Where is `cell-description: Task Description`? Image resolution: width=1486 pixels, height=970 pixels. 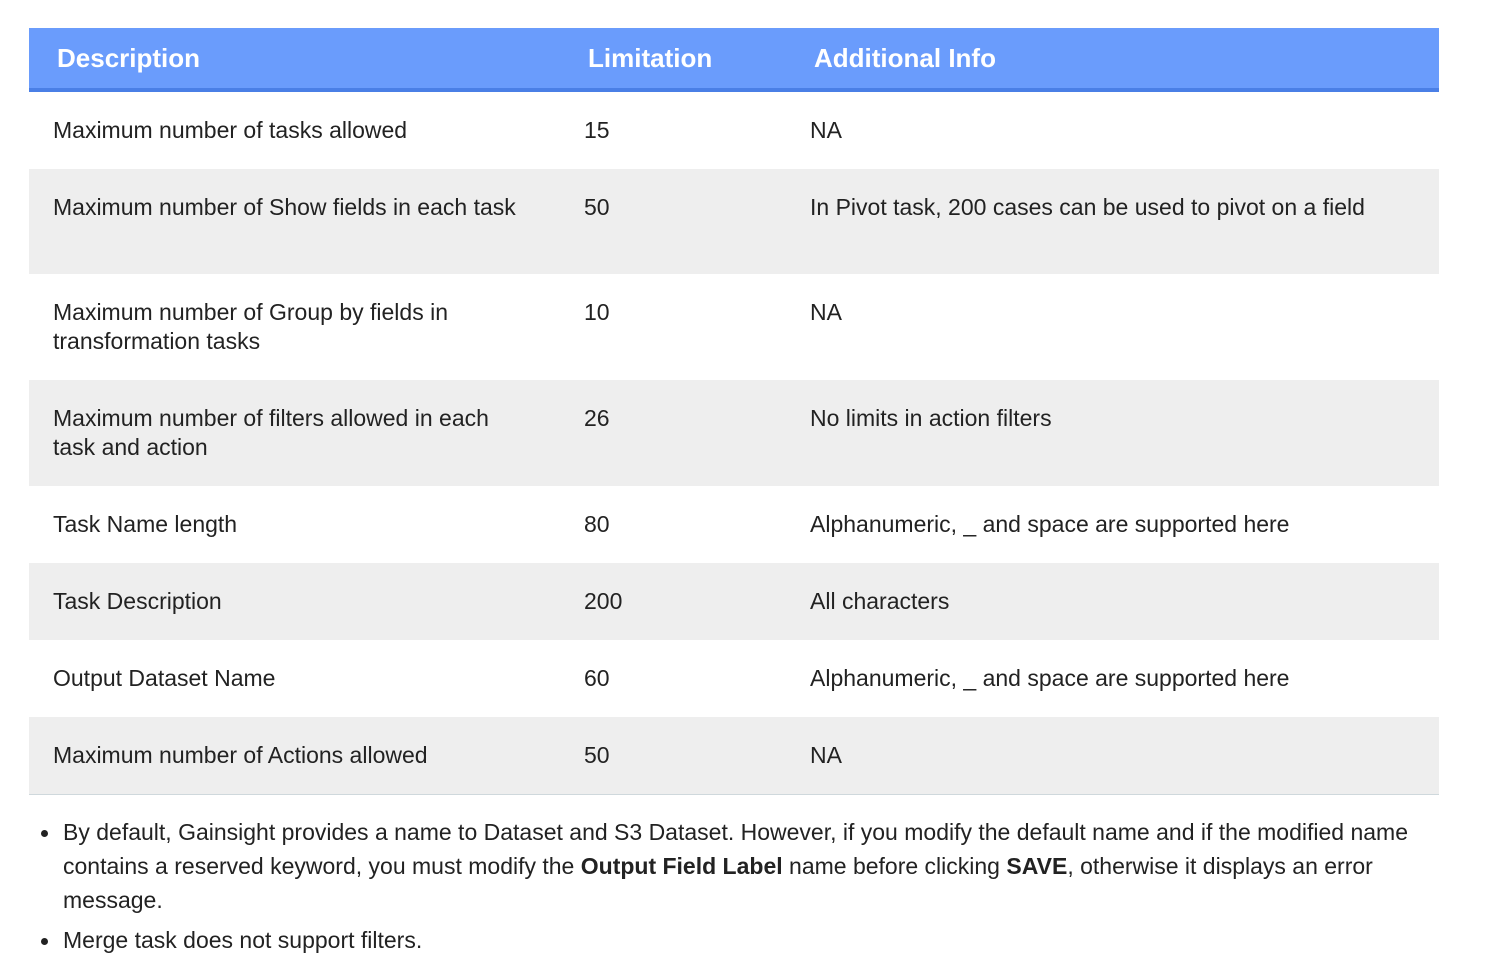
cell-description: Task Description is located at coordinates (294, 601).